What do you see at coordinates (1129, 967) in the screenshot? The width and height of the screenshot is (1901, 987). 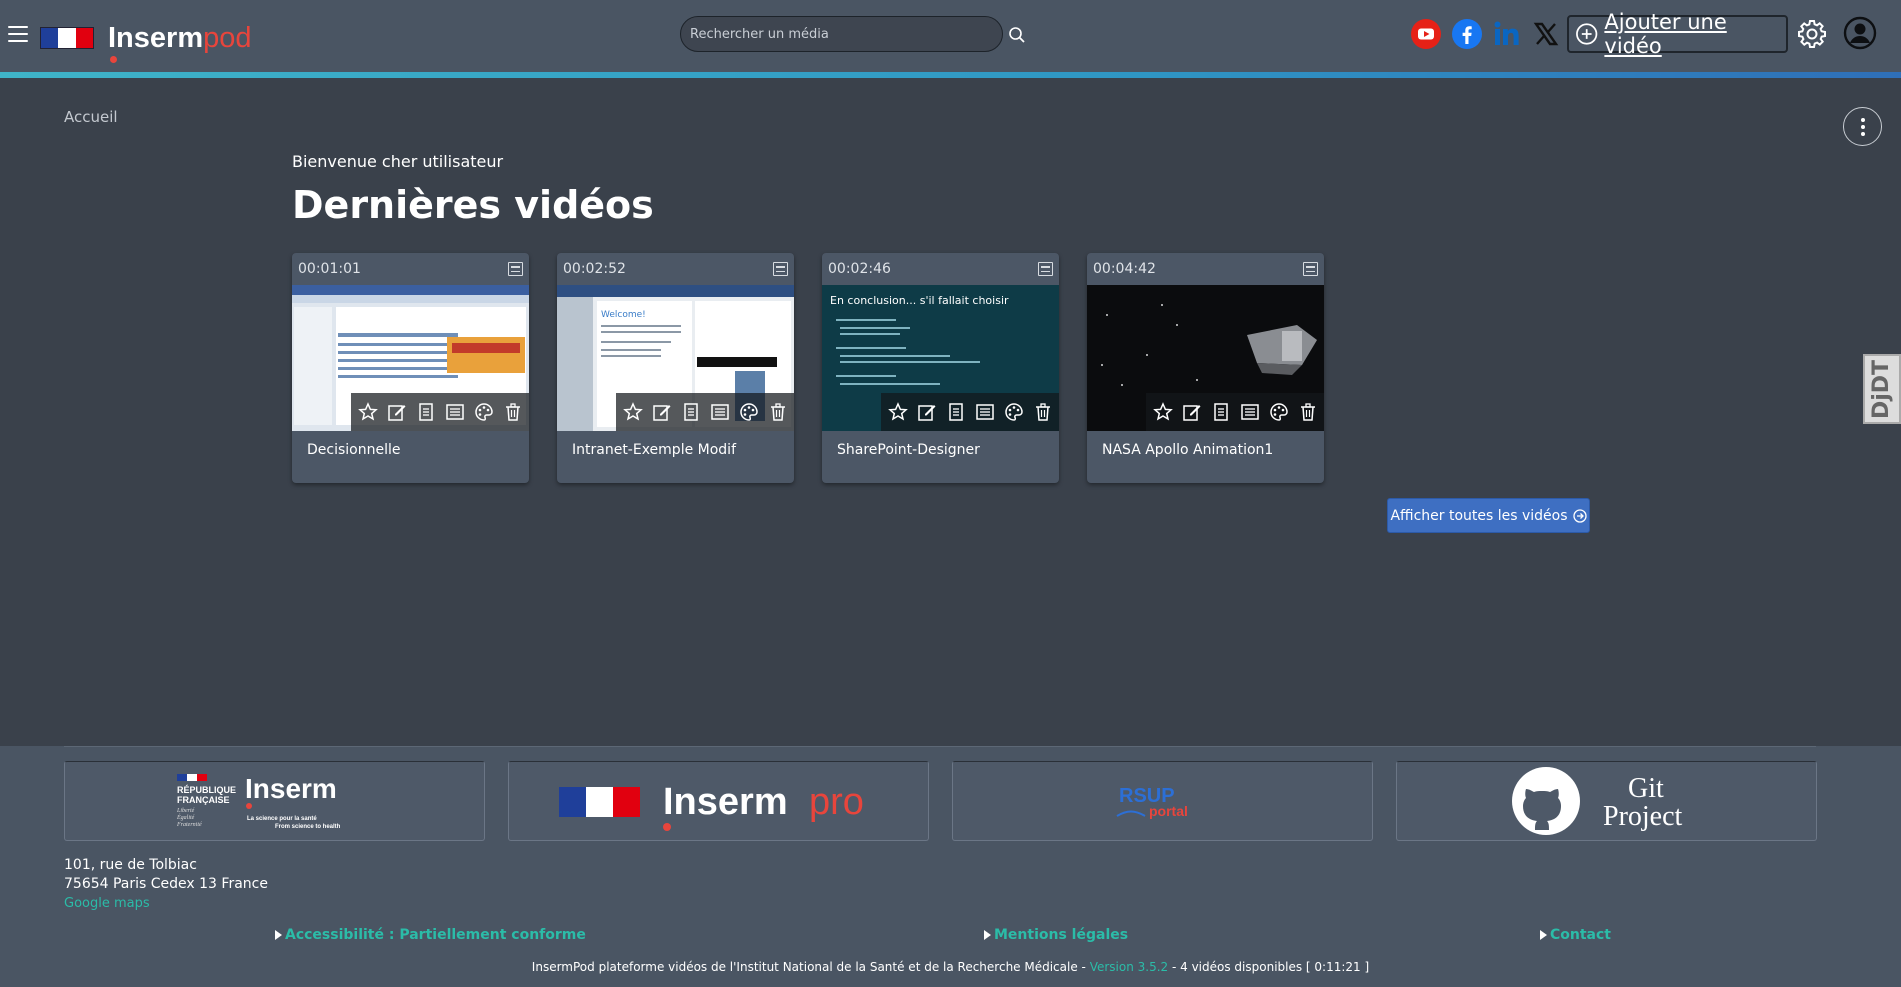 I see `version-link: Version 3.5.2` at bounding box center [1129, 967].